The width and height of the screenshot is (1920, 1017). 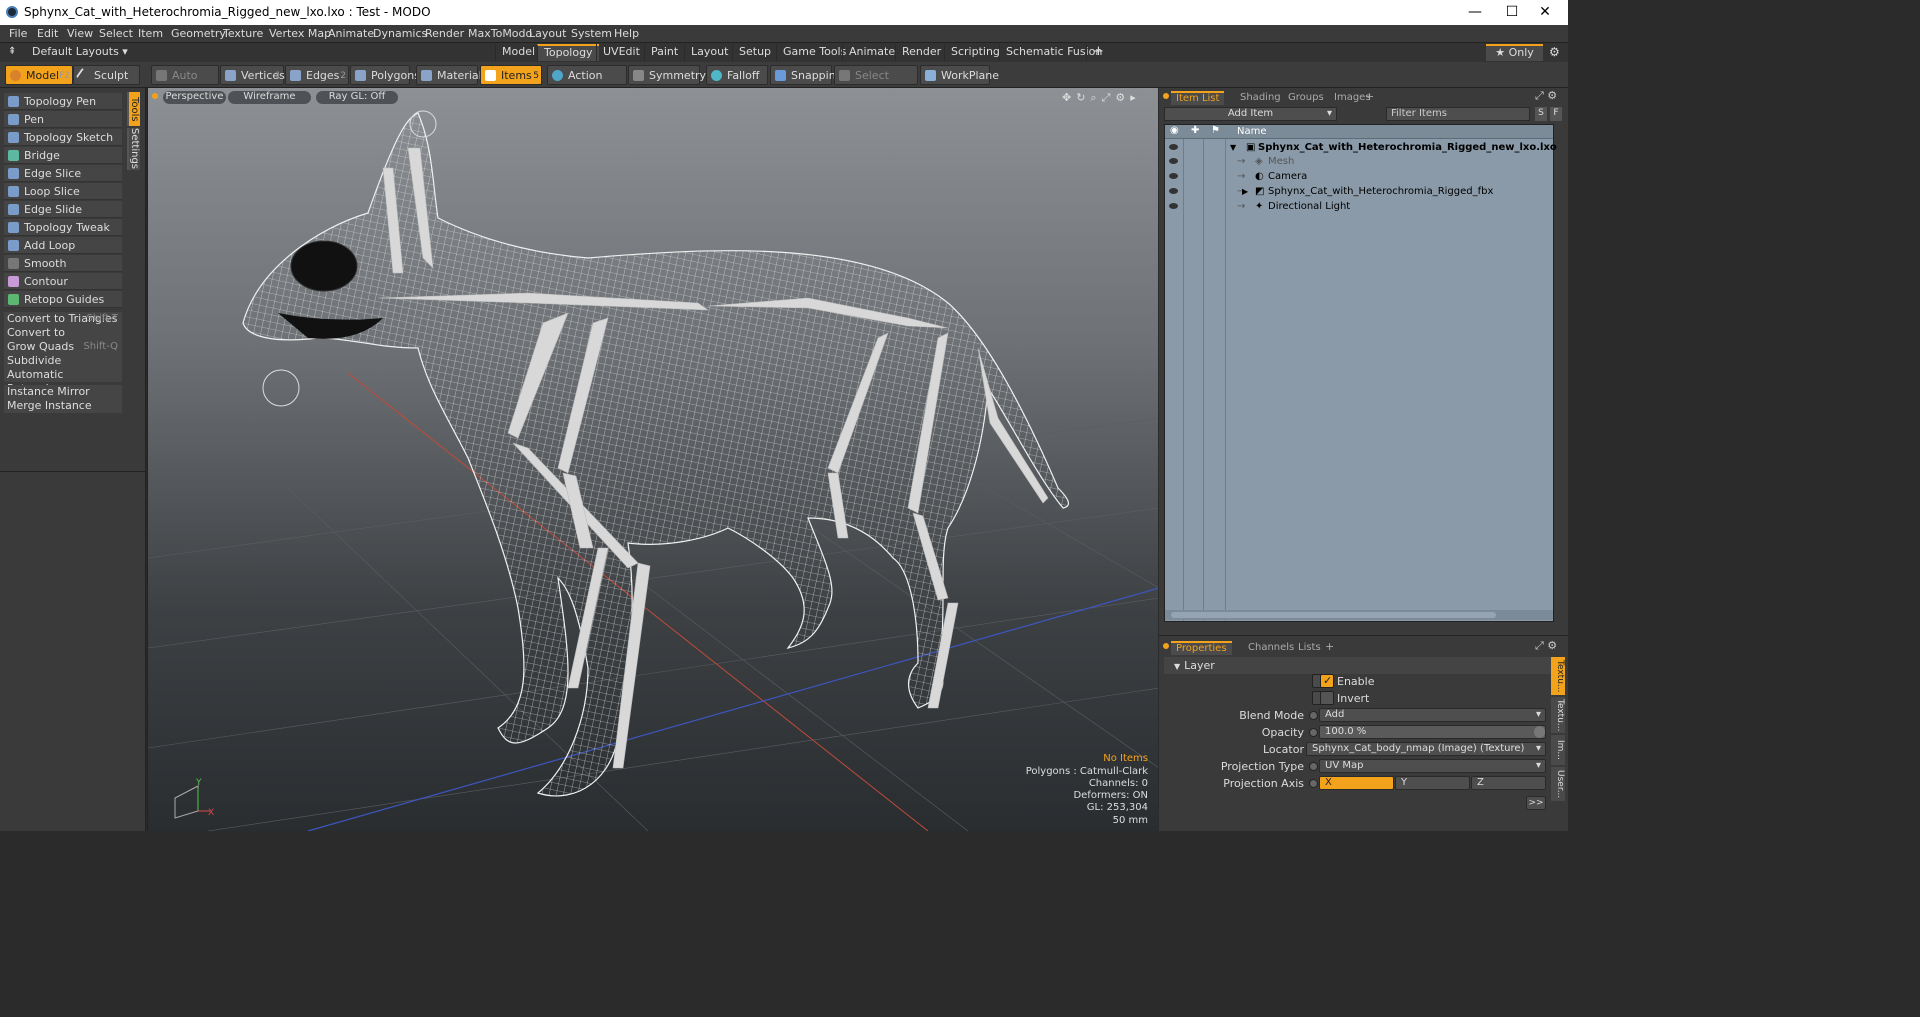 What do you see at coordinates (1554, 52) in the screenshot?
I see `gear-icon: ⚙` at bounding box center [1554, 52].